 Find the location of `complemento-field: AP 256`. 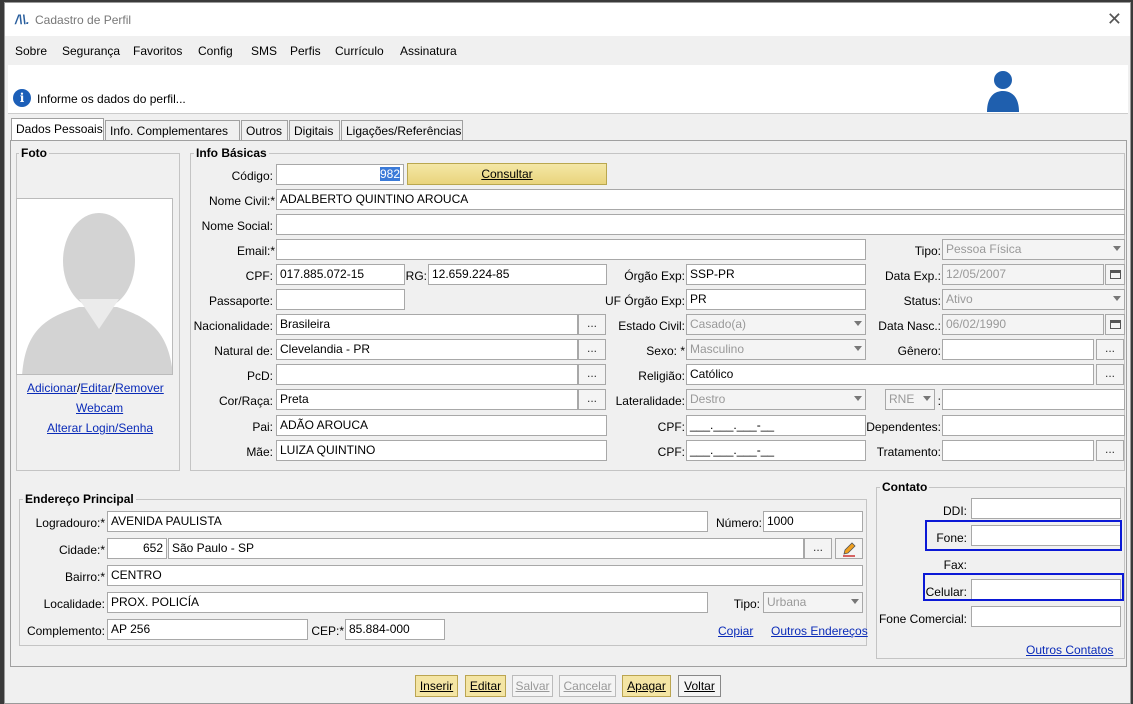

complemento-field: AP 256 is located at coordinates (207, 629).